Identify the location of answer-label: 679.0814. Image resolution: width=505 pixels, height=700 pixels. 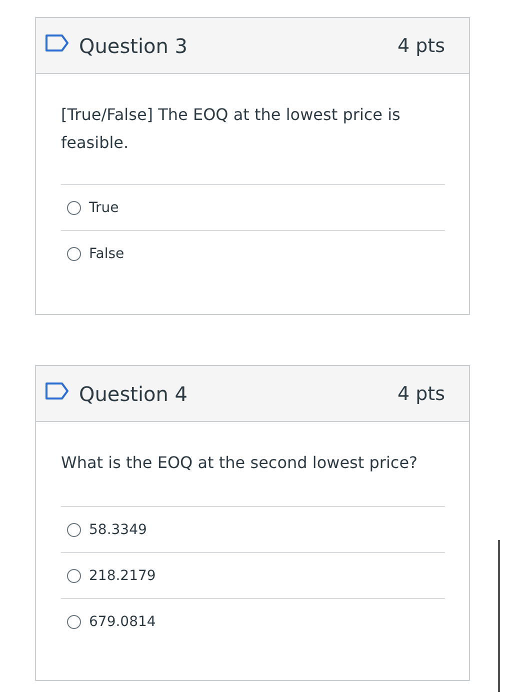
(122, 622).